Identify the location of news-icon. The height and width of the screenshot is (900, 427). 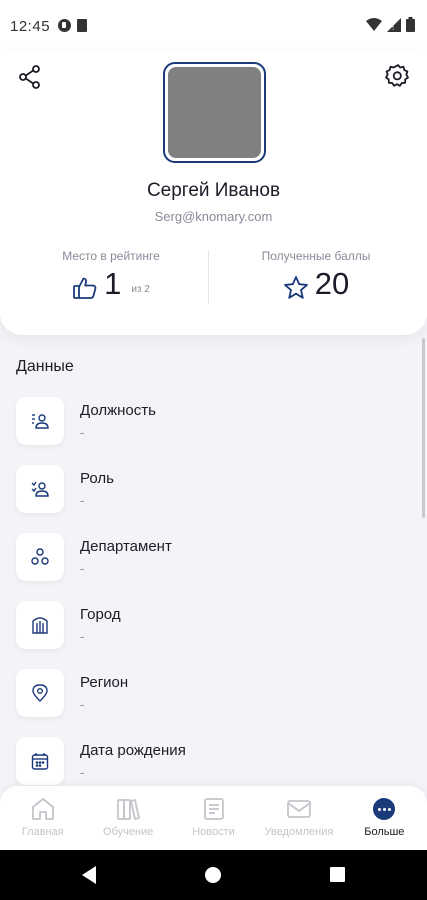
(213, 809).